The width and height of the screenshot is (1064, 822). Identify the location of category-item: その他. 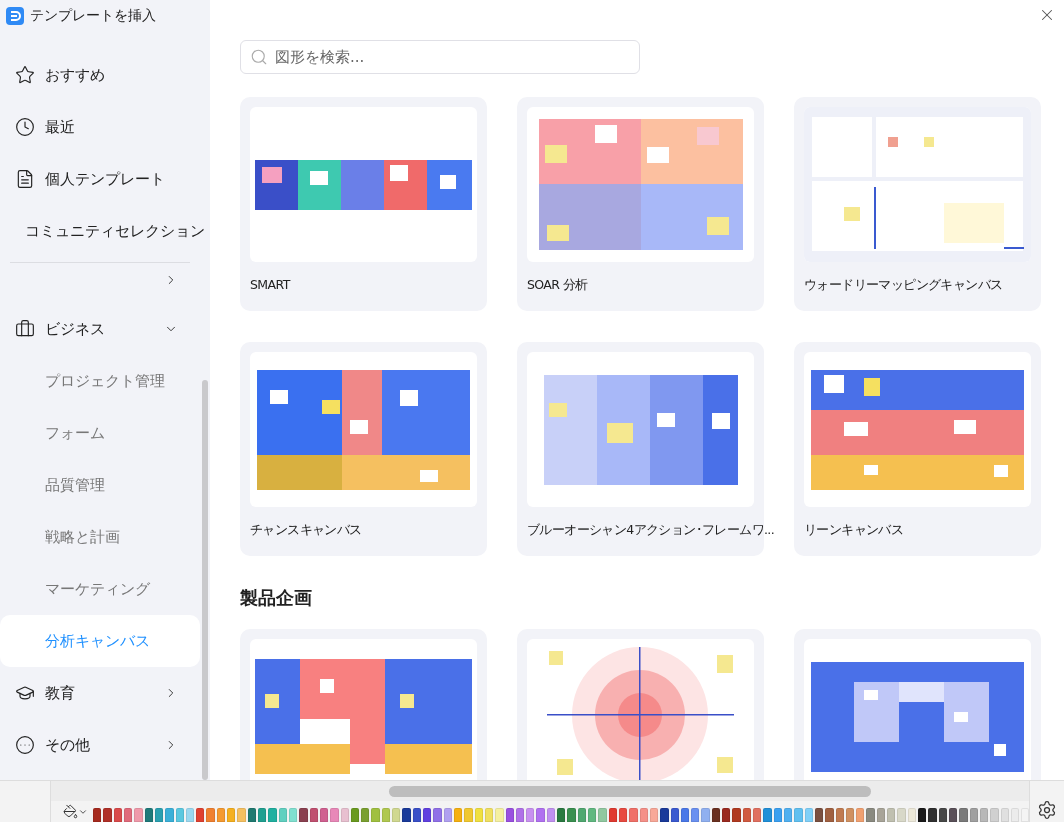
(100, 745).